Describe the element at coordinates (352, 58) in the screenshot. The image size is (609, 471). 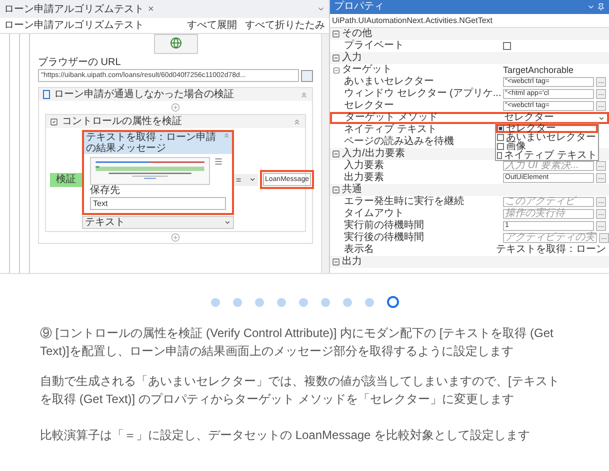
I see `category-label: 入力` at that location.